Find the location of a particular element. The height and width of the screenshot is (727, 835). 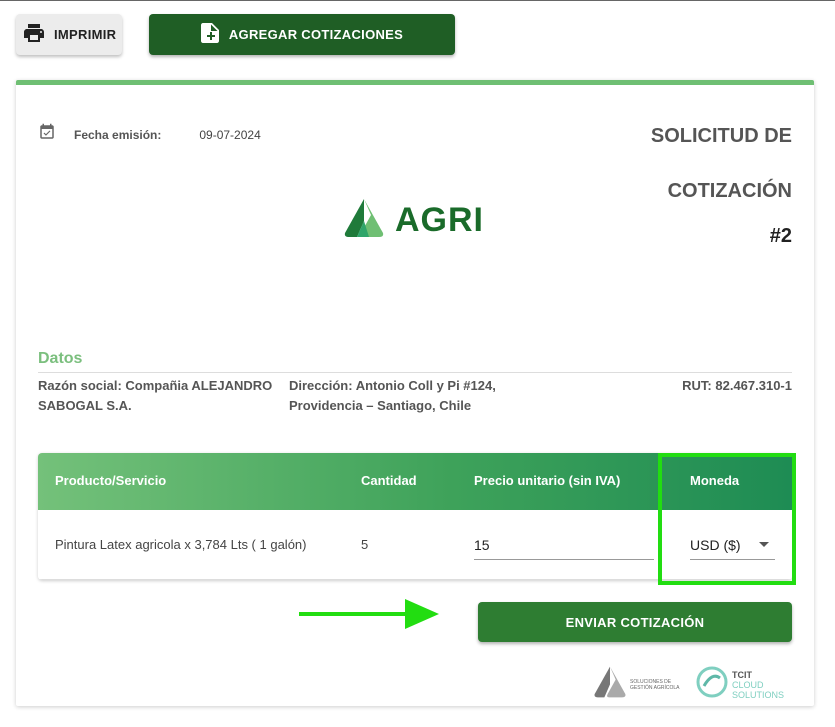

send-quotation-label: ENVIAR COTIZACIÓN is located at coordinates (635, 622).